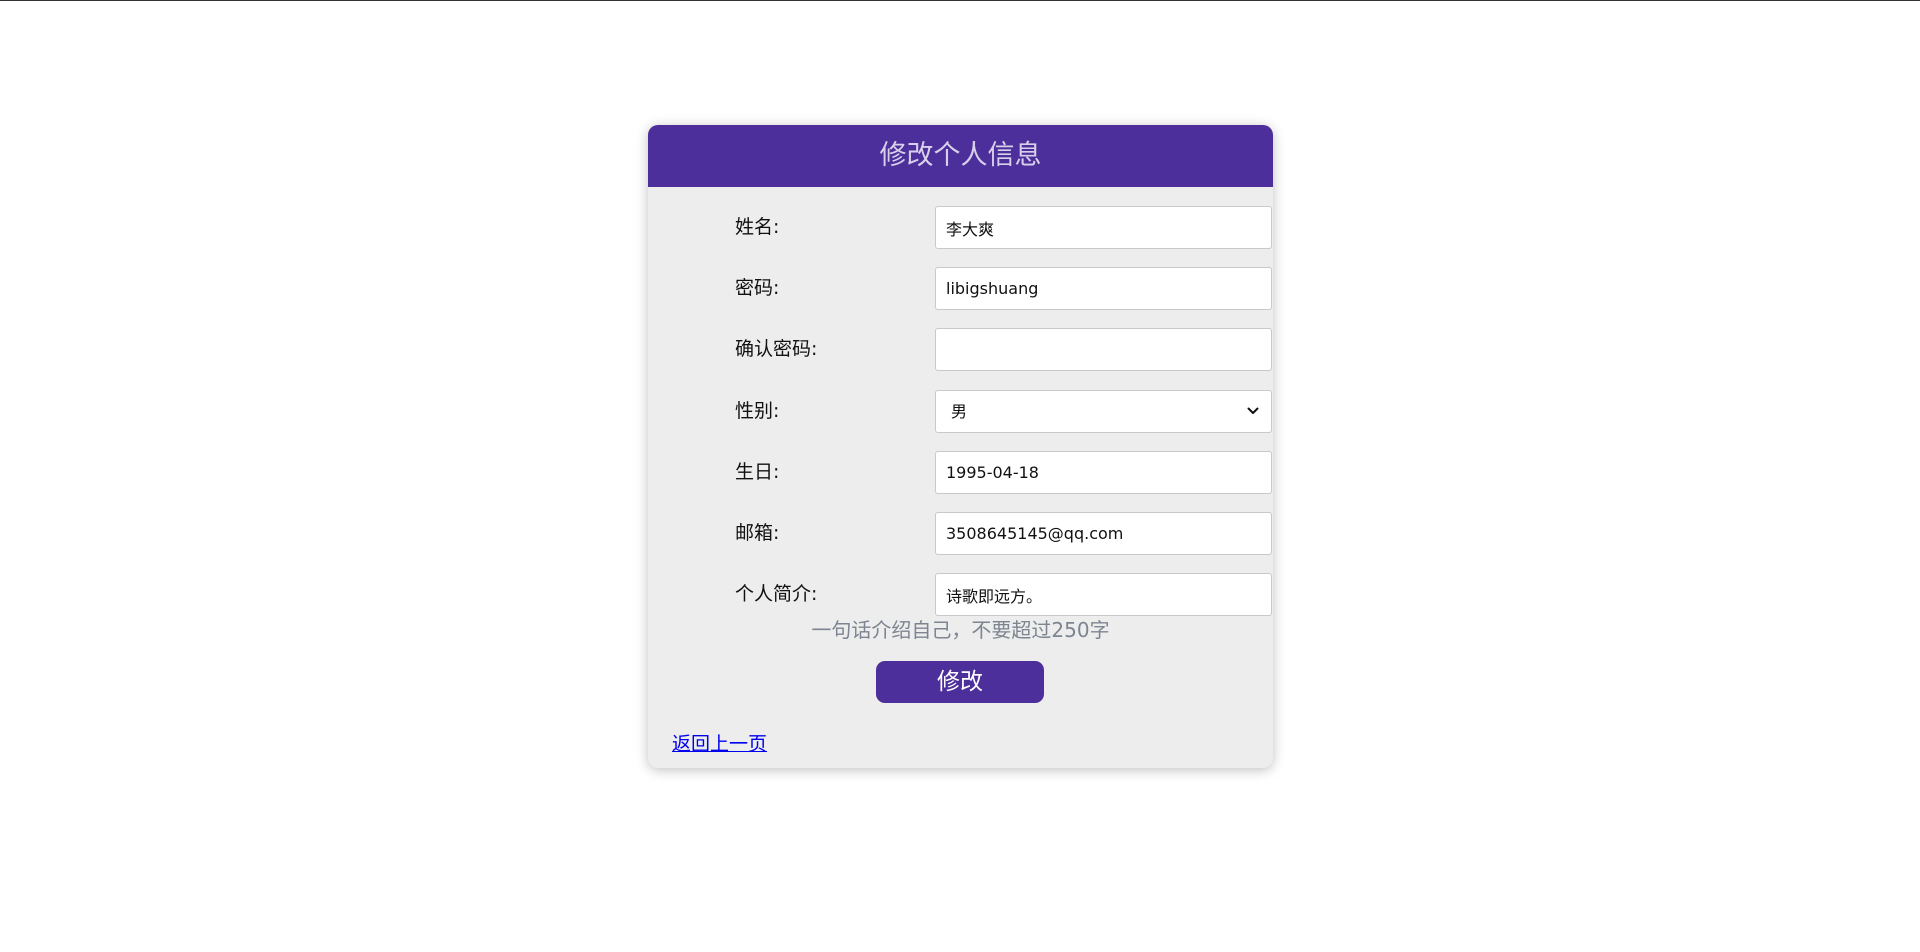  Describe the element at coordinates (757, 227) in the screenshot. I see `name-label: 姓名:` at that location.